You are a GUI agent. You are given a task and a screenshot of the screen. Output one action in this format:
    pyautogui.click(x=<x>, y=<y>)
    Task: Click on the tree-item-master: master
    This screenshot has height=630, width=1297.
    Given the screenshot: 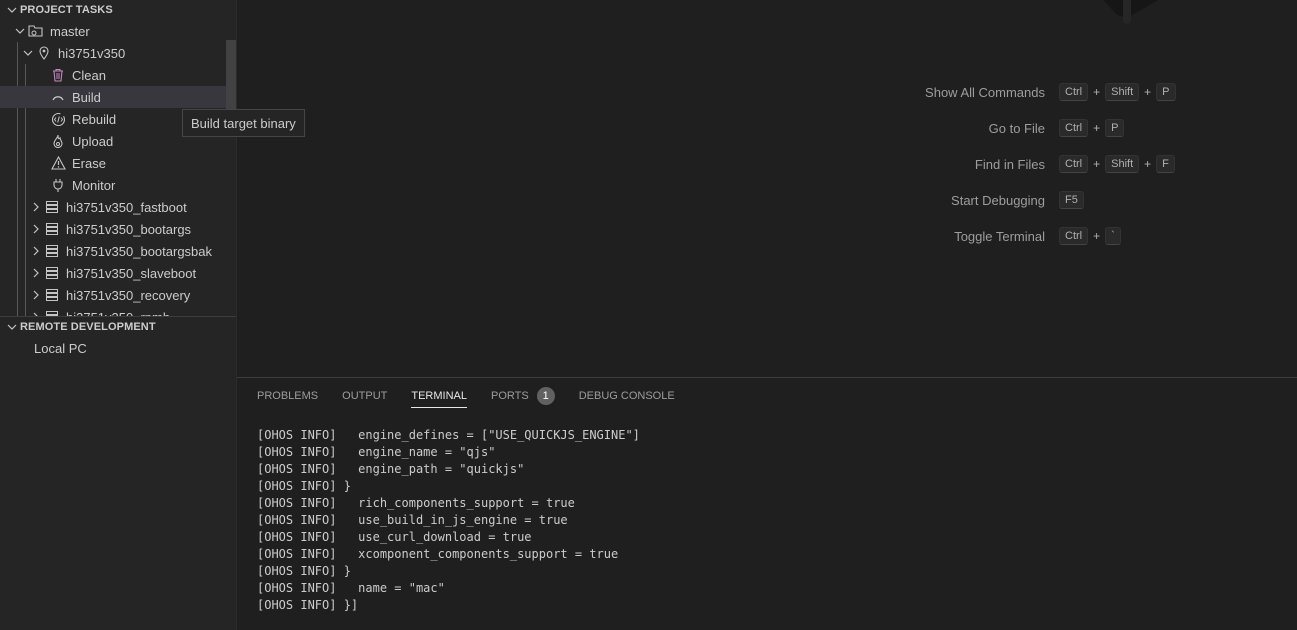 What is the action you would take?
    pyautogui.click(x=118, y=31)
    